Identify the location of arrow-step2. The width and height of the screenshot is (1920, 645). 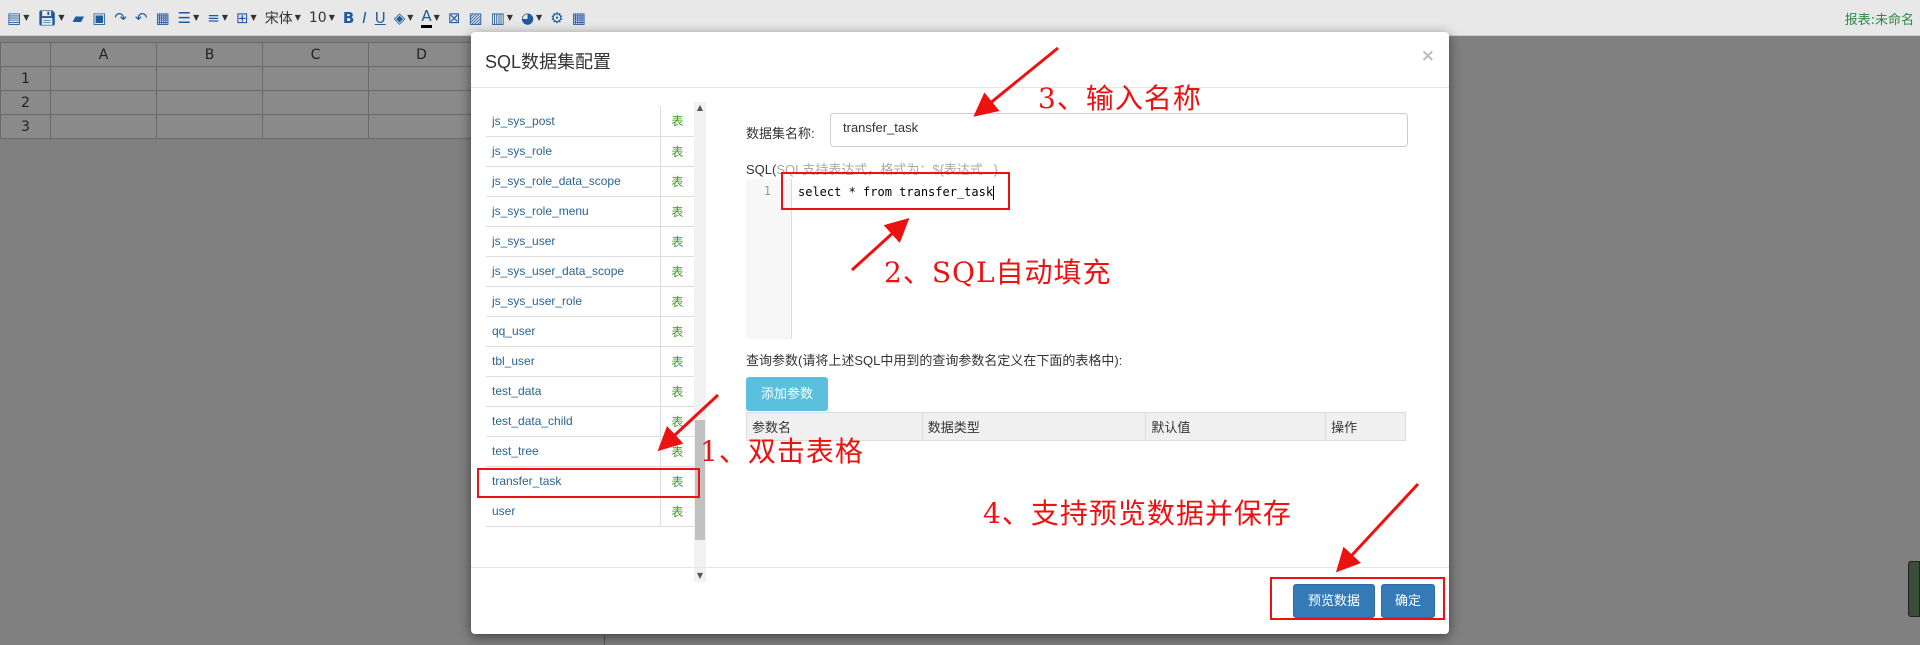
(880, 244).